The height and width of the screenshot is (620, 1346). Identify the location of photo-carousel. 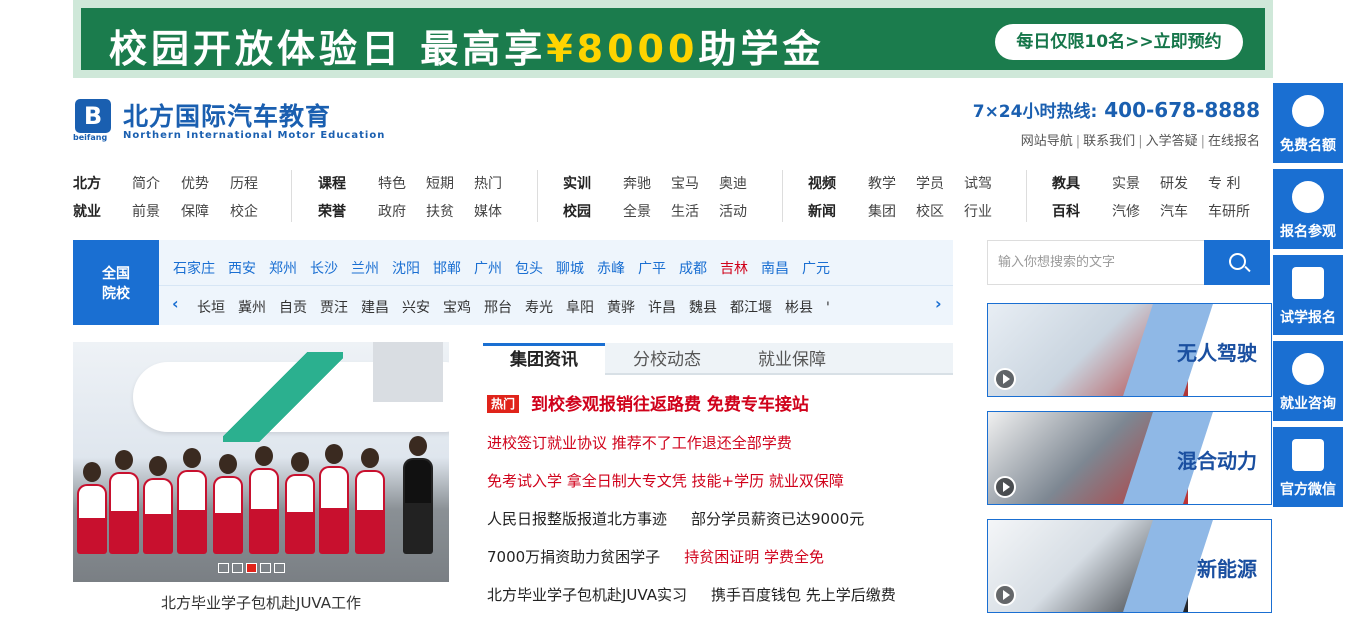
(261, 462).